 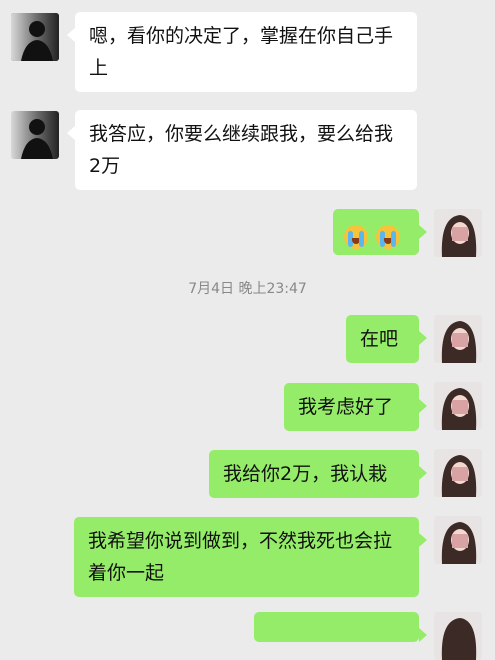 What do you see at coordinates (379, 339) in the screenshot?
I see `message-text: 在吧` at bounding box center [379, 339].